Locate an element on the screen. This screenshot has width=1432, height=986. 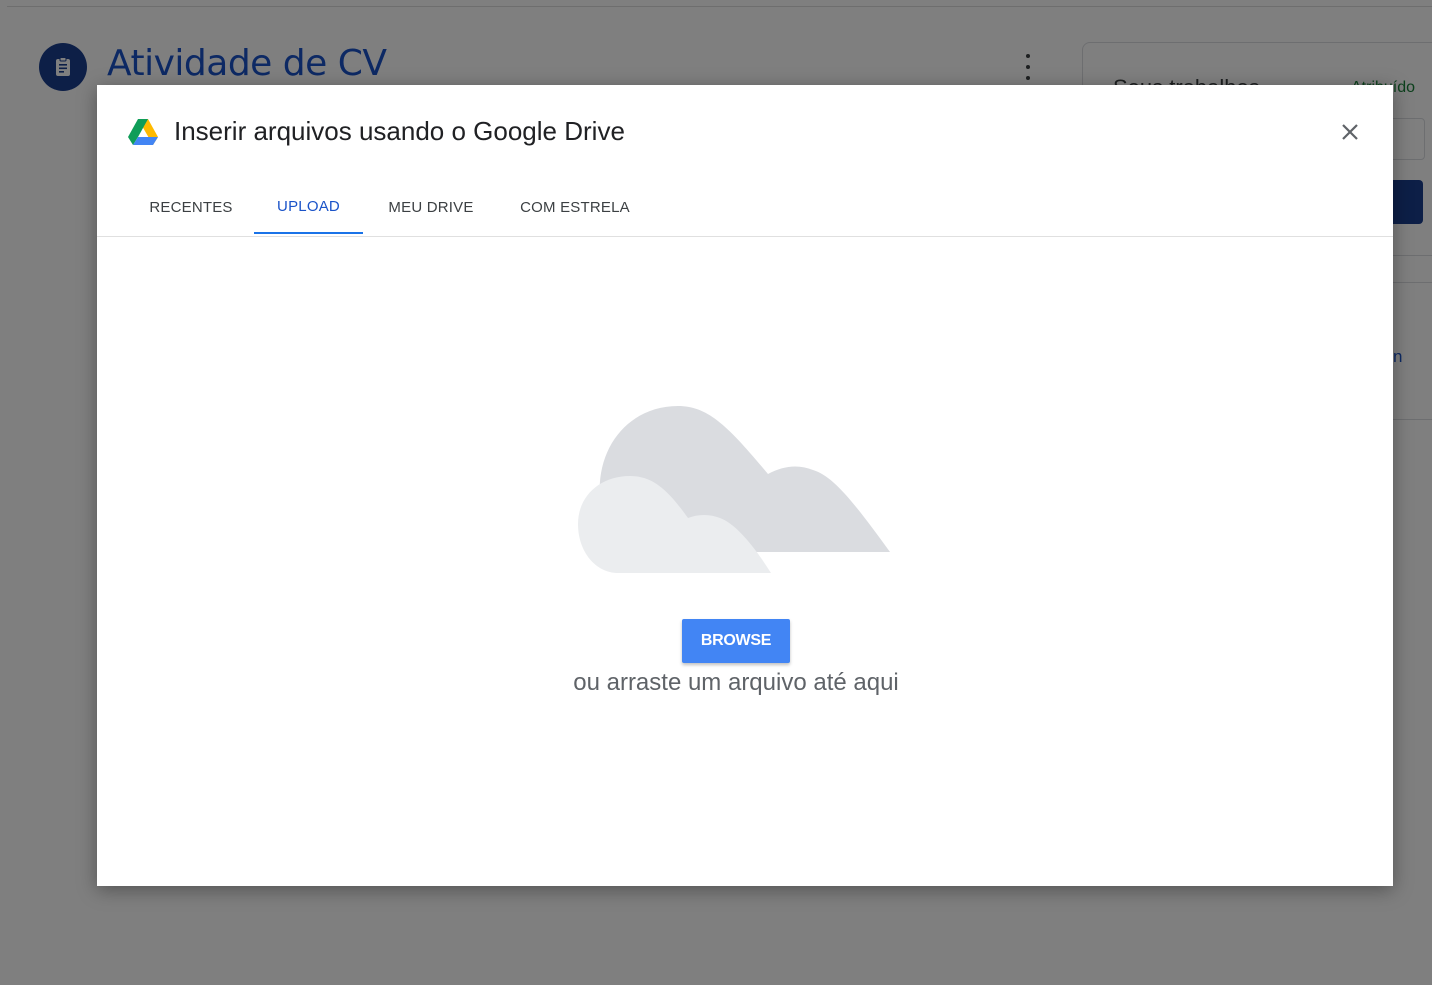
close-icon is located at coordinates (1350, 132).